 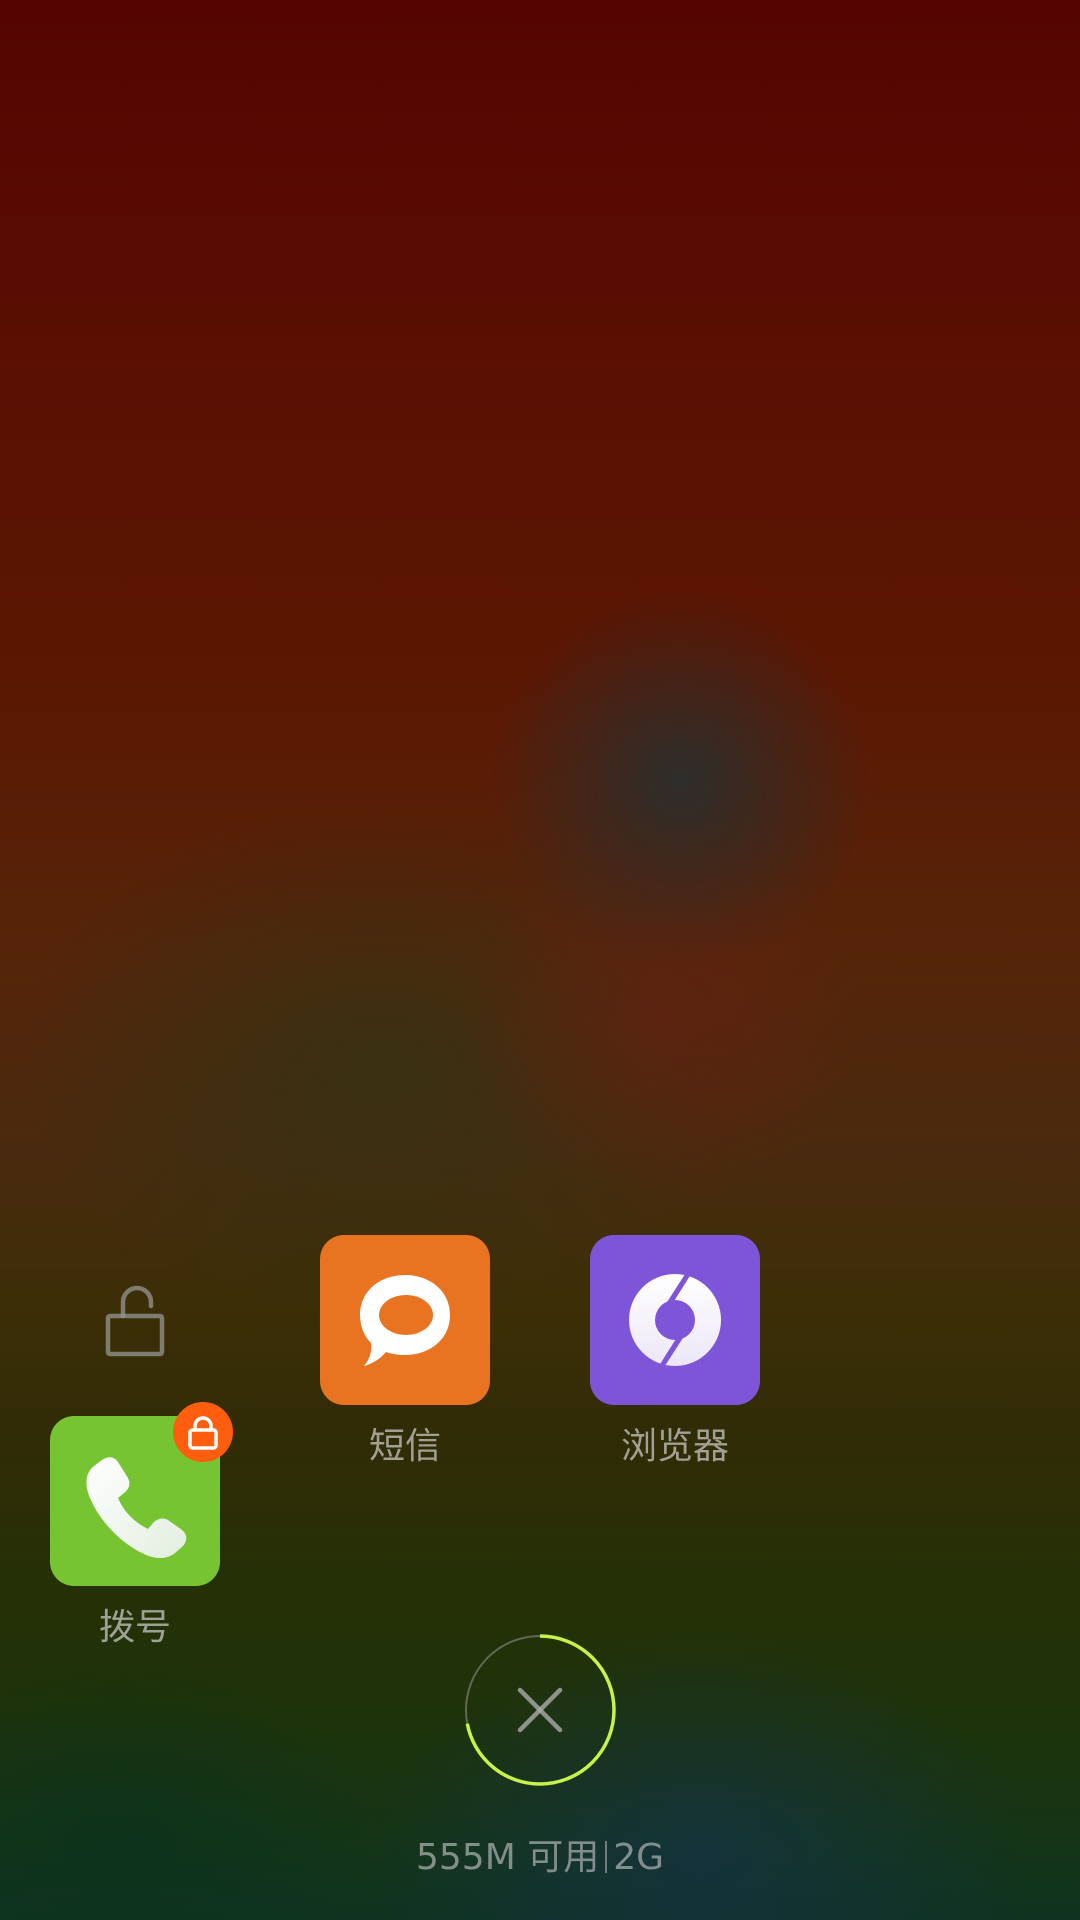 I want to click on app-card-dialer: 拨号, so click(x=141, y=1526).